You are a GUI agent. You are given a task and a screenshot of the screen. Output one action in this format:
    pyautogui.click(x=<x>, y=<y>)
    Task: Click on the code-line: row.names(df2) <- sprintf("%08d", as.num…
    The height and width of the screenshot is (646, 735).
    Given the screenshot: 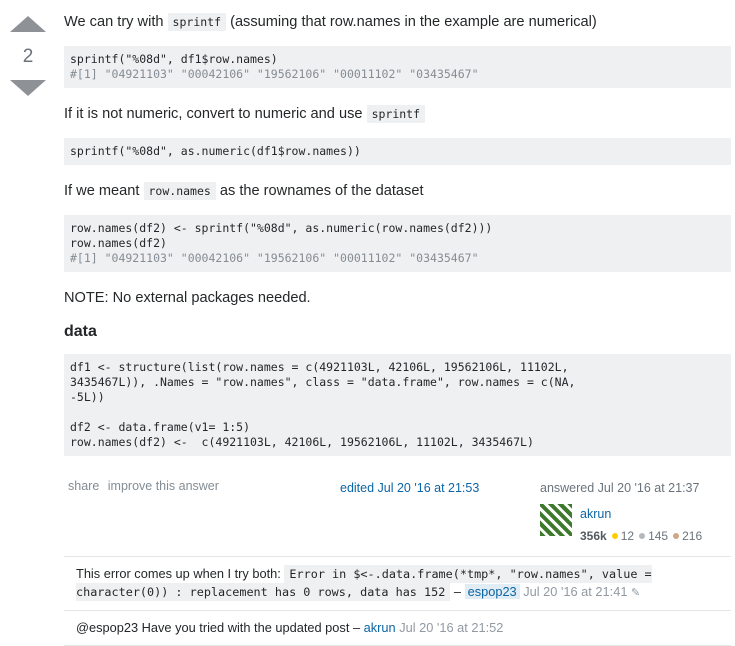 What is the action you would take?
    pyautogui.click(x=281, y=228)
    